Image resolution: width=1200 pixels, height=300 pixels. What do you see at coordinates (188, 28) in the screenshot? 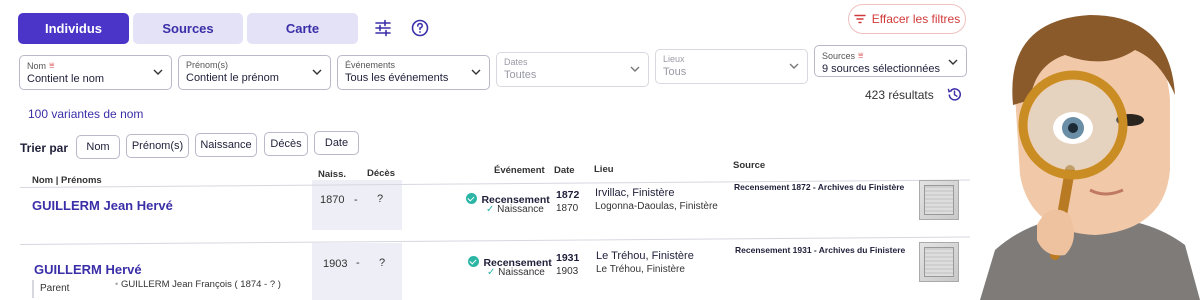
I see `tab-sources: Sources` at bounding box center [188, 28].